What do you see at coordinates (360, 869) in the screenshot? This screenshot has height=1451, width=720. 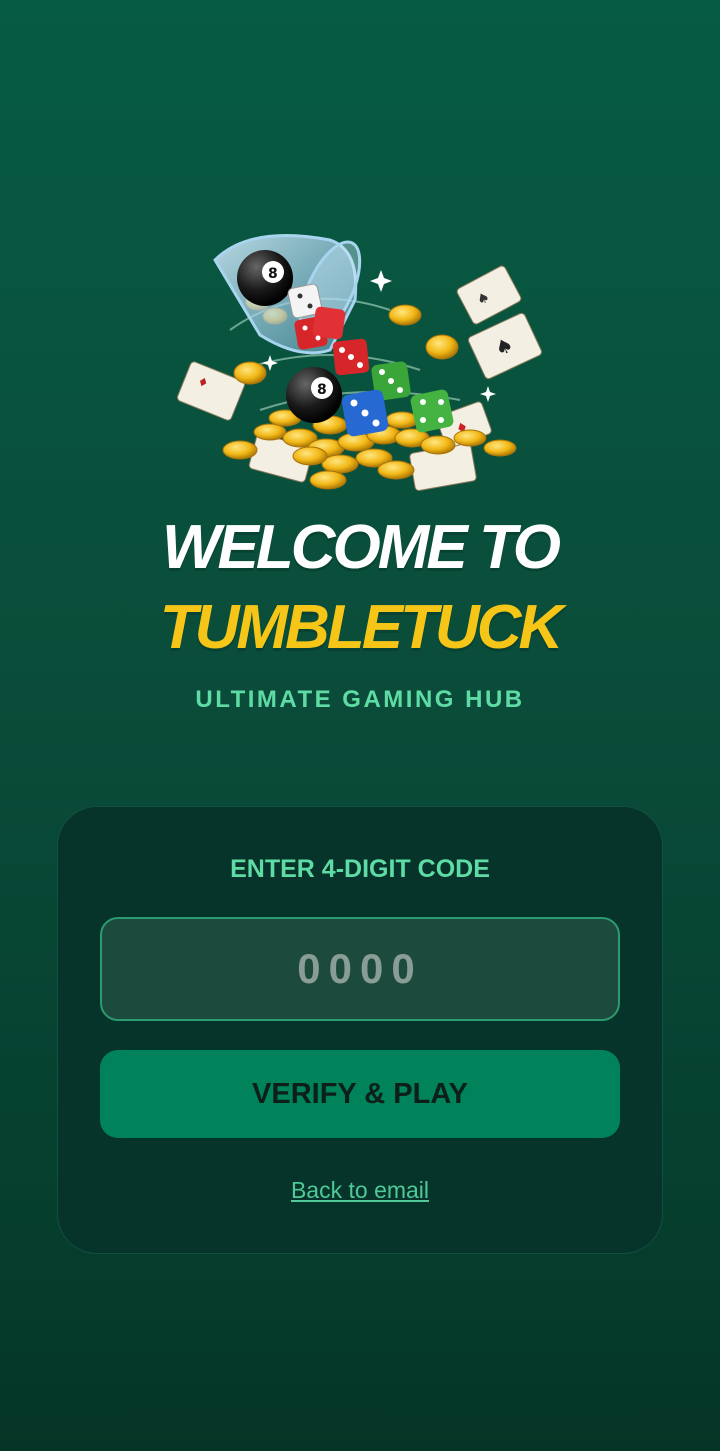 I see `code-label: ENTER 4-DIGIT CODE` at bounding box center [360, 869].